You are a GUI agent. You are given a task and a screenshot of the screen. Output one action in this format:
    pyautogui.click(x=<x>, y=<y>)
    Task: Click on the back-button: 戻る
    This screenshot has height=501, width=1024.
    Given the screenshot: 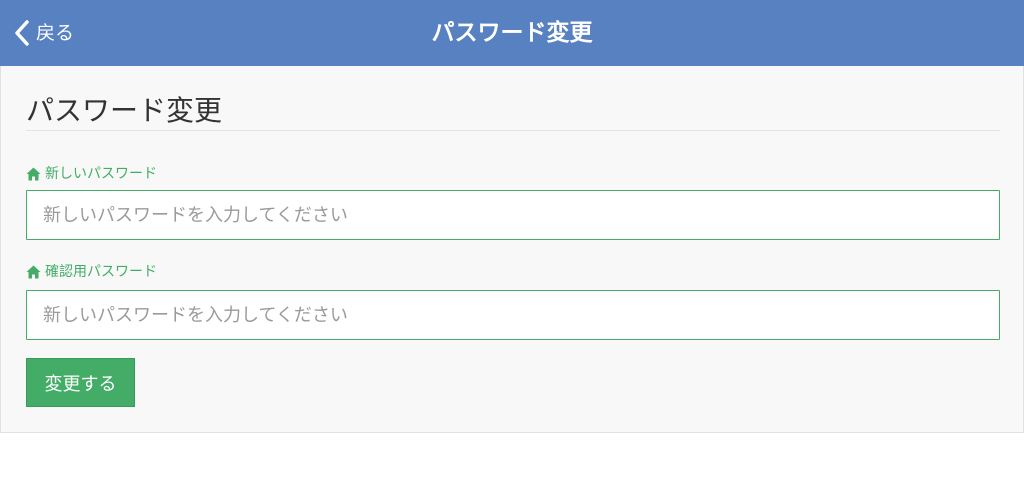 What is the action you would take?
    pyautogui.click(x=44, y=33)
    